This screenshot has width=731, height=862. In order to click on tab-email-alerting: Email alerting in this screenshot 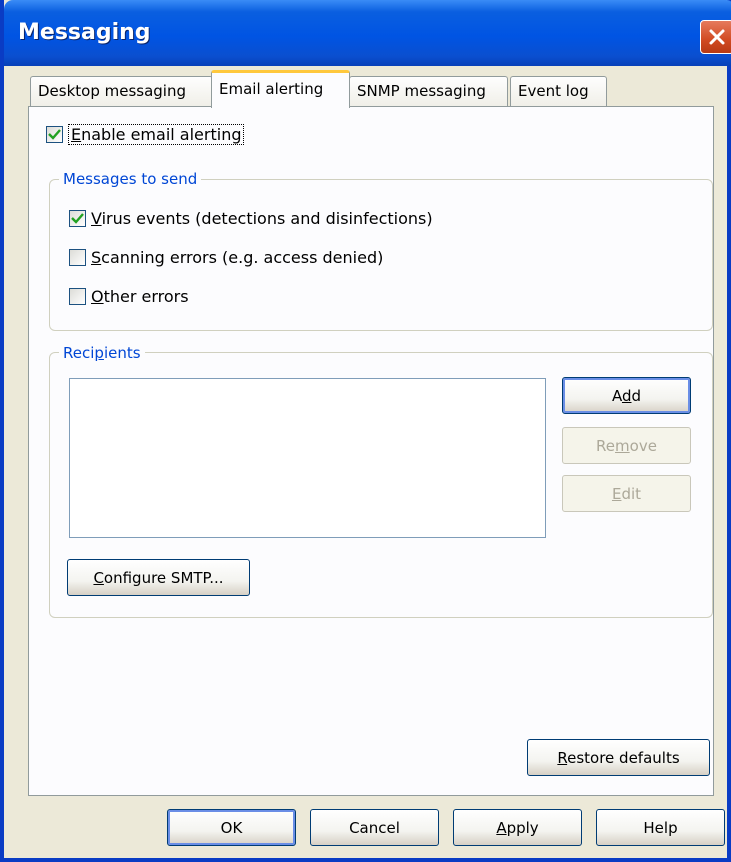, I will do `click(280, 89)`.